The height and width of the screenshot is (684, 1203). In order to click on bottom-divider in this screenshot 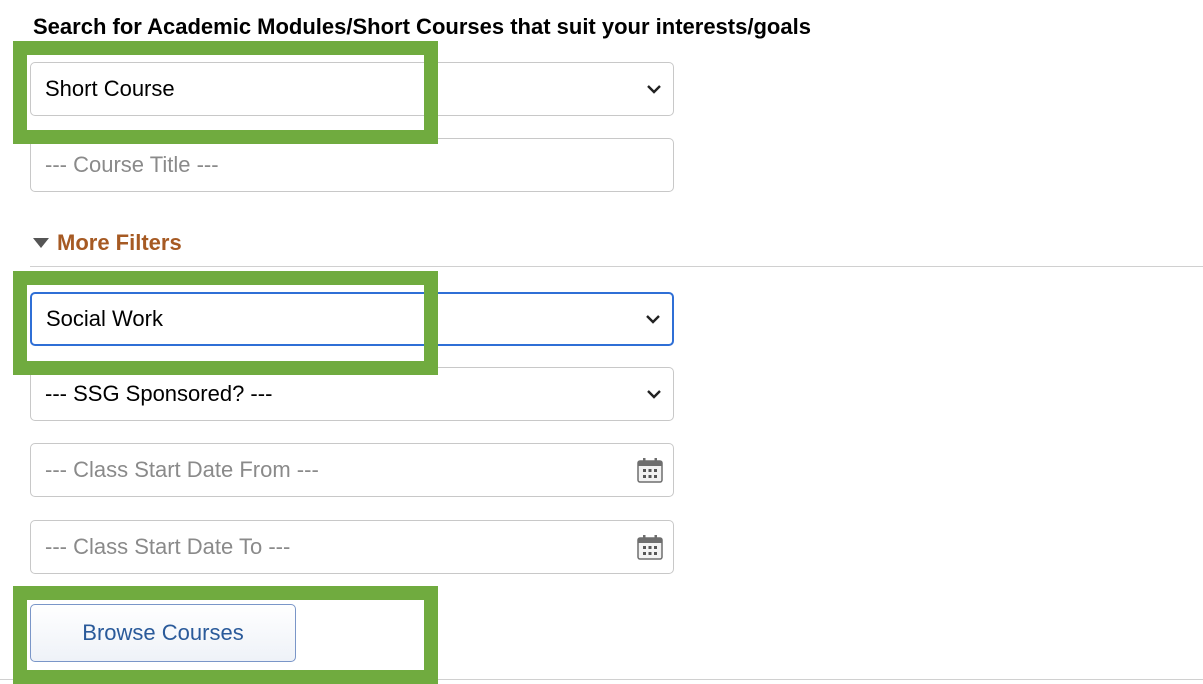, I will do `click(601, 679)`.